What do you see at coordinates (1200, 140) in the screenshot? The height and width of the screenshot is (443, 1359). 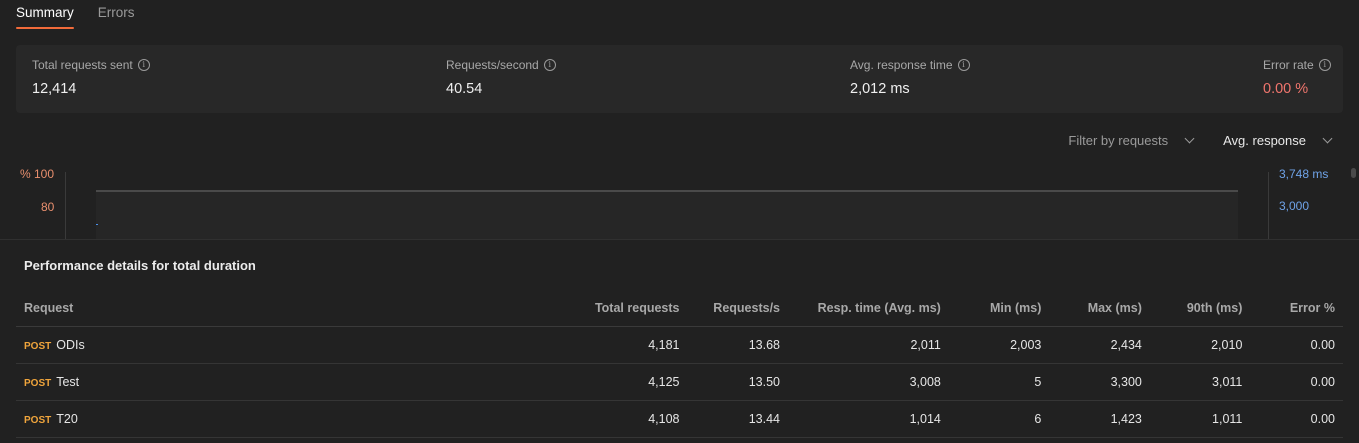 I see `chart-filters: Filter by requests Avg. response` at bounding box center [1200, 140].